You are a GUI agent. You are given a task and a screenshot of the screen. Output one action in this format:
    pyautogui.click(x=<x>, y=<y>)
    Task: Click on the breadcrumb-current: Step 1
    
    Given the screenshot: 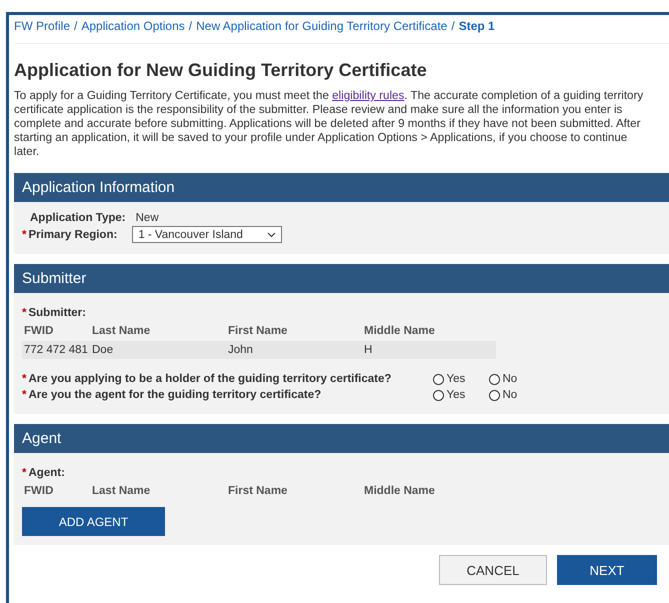 What is the action you would take?
    pyautogui.click(x=476, y=26)
    